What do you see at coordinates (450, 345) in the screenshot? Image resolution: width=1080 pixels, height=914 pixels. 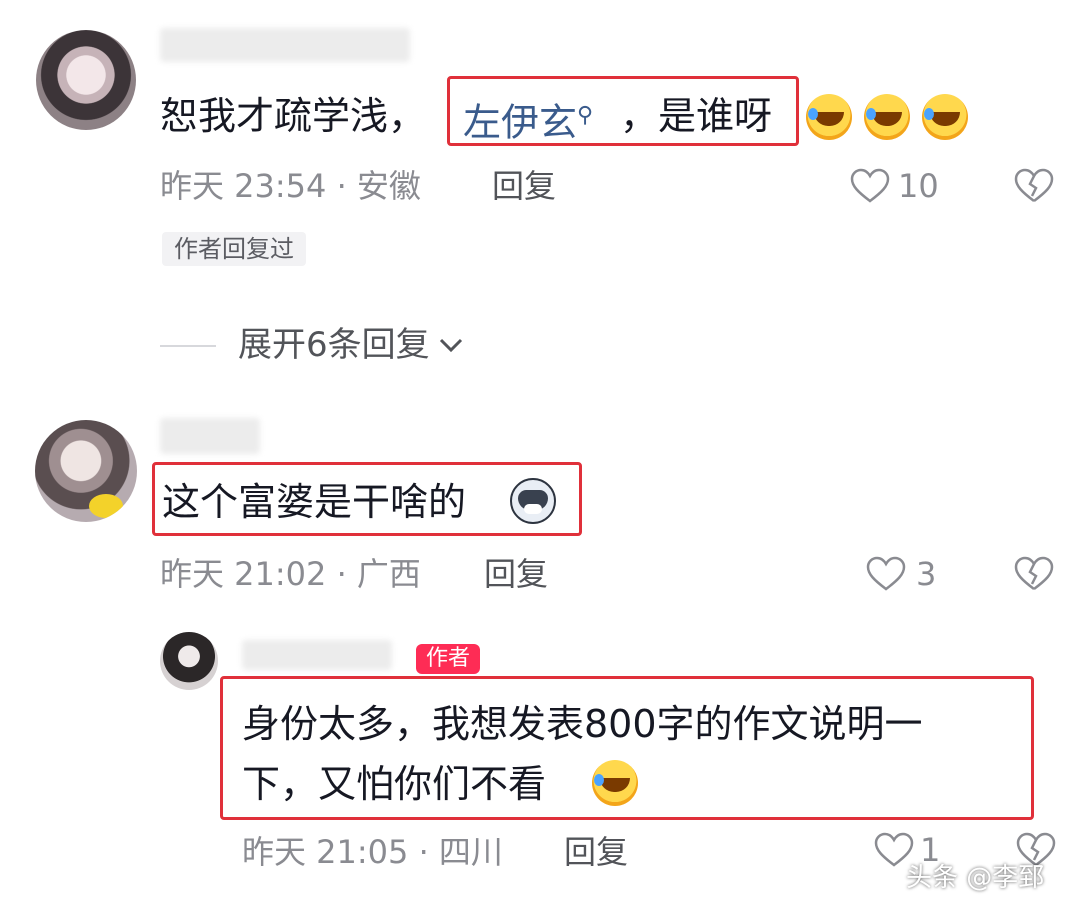 I see `chevron-down-icon` at bounding box center [450, 345].